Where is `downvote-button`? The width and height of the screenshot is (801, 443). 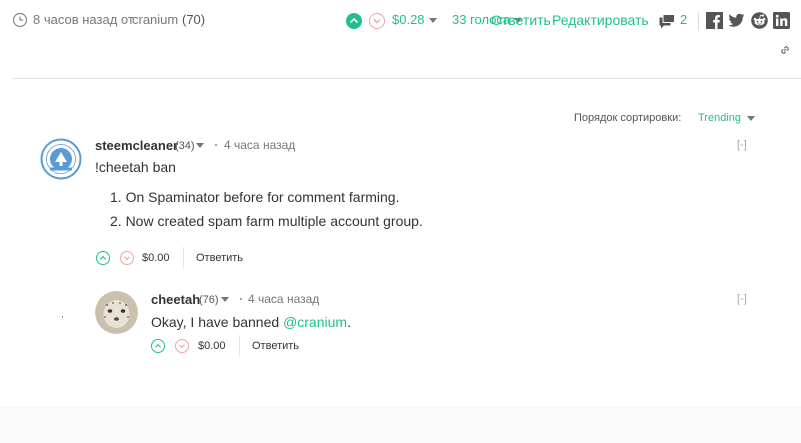 downvote-button is located at coordinates (377, 21).